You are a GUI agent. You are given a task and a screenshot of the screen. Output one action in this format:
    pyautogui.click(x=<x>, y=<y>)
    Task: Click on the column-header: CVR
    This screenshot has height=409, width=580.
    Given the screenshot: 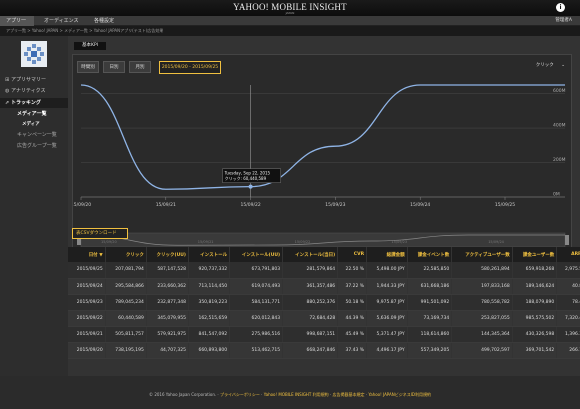 What is the action you would take?
    pyautogui.click(x=352, y=254)
    